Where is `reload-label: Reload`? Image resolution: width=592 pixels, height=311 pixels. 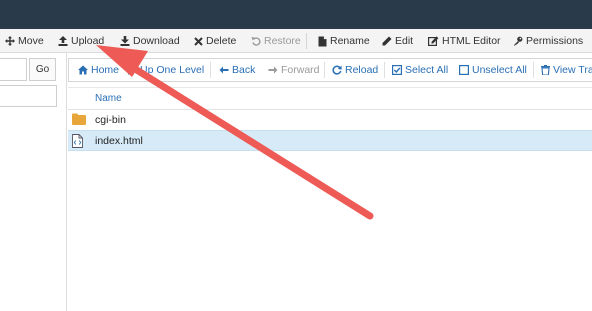
reload-label: Reload is located at coordinates (362, 70).